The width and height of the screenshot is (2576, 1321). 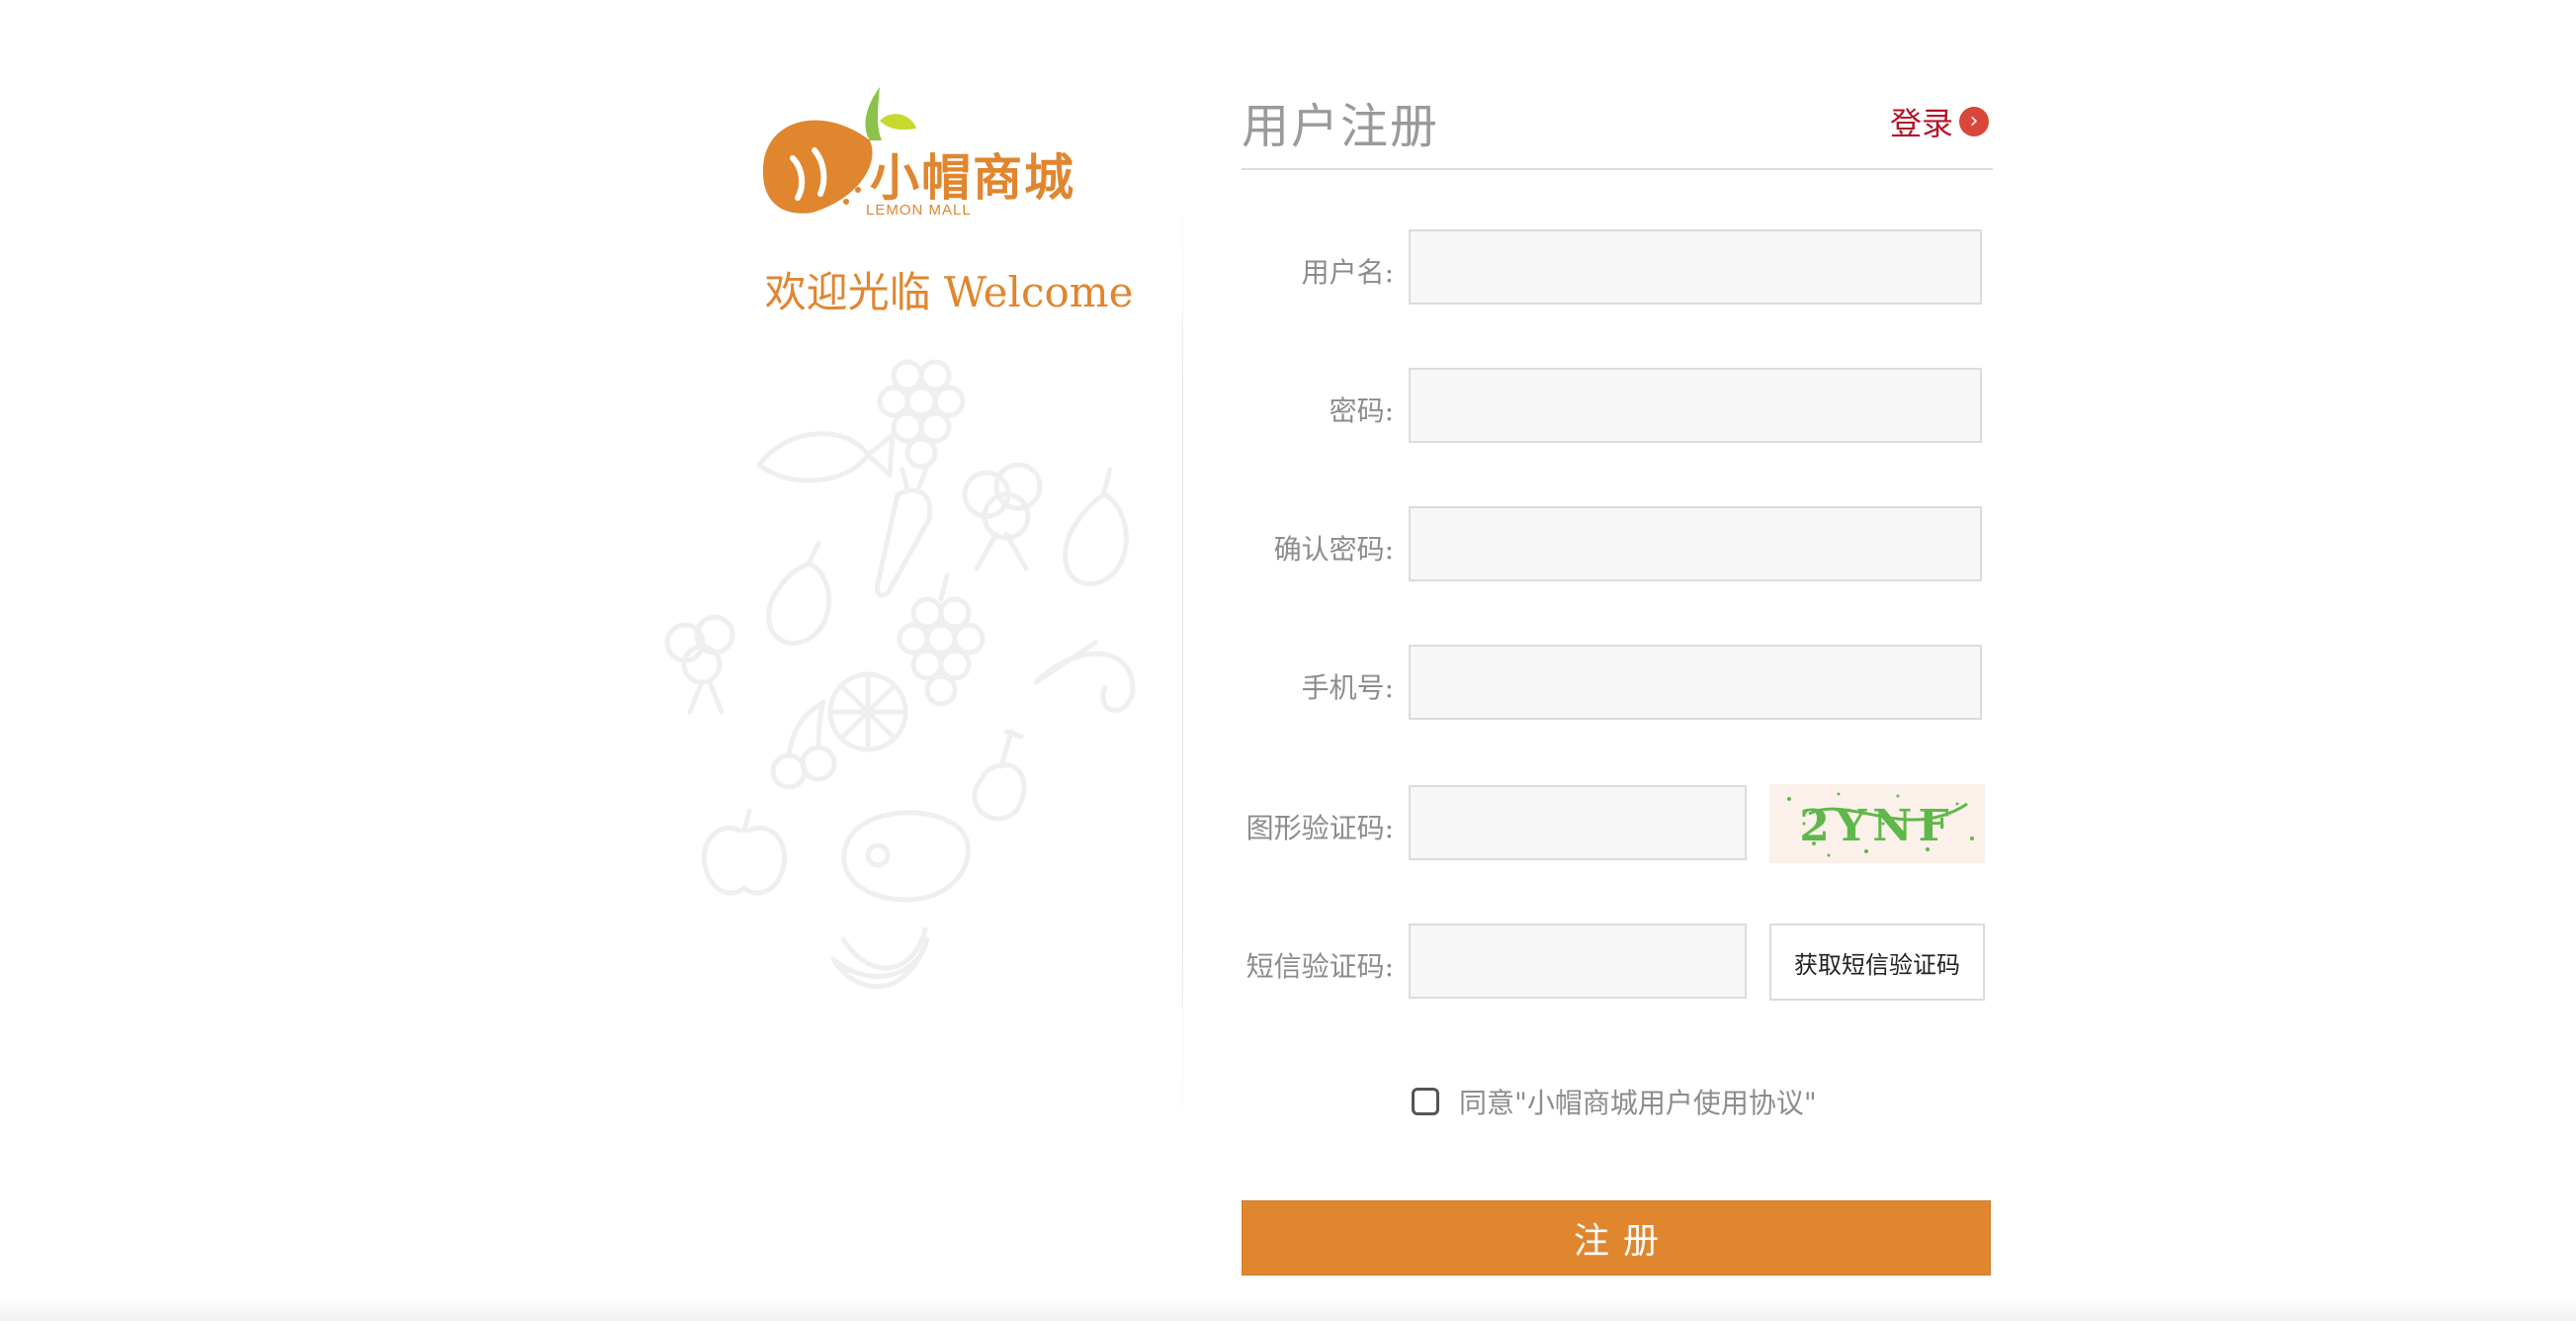 I want to click on captcha-graphic: 2YNF, so click(x=1880, y=824).